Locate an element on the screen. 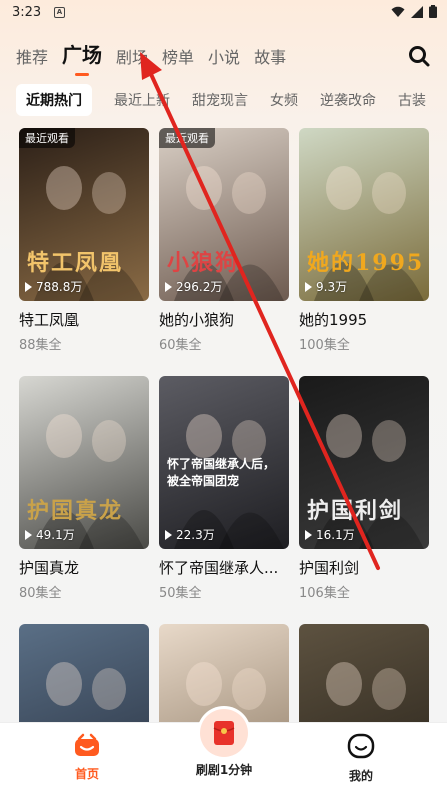  view-count: 788.8万 is located at coordinates (53, 286).